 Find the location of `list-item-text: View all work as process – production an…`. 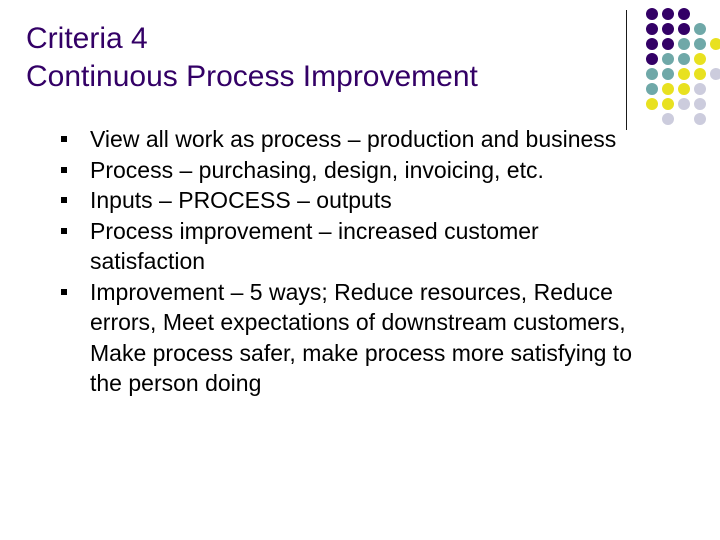

list-item-text: View all work as process – production an… is located at coordinates (353, 139).